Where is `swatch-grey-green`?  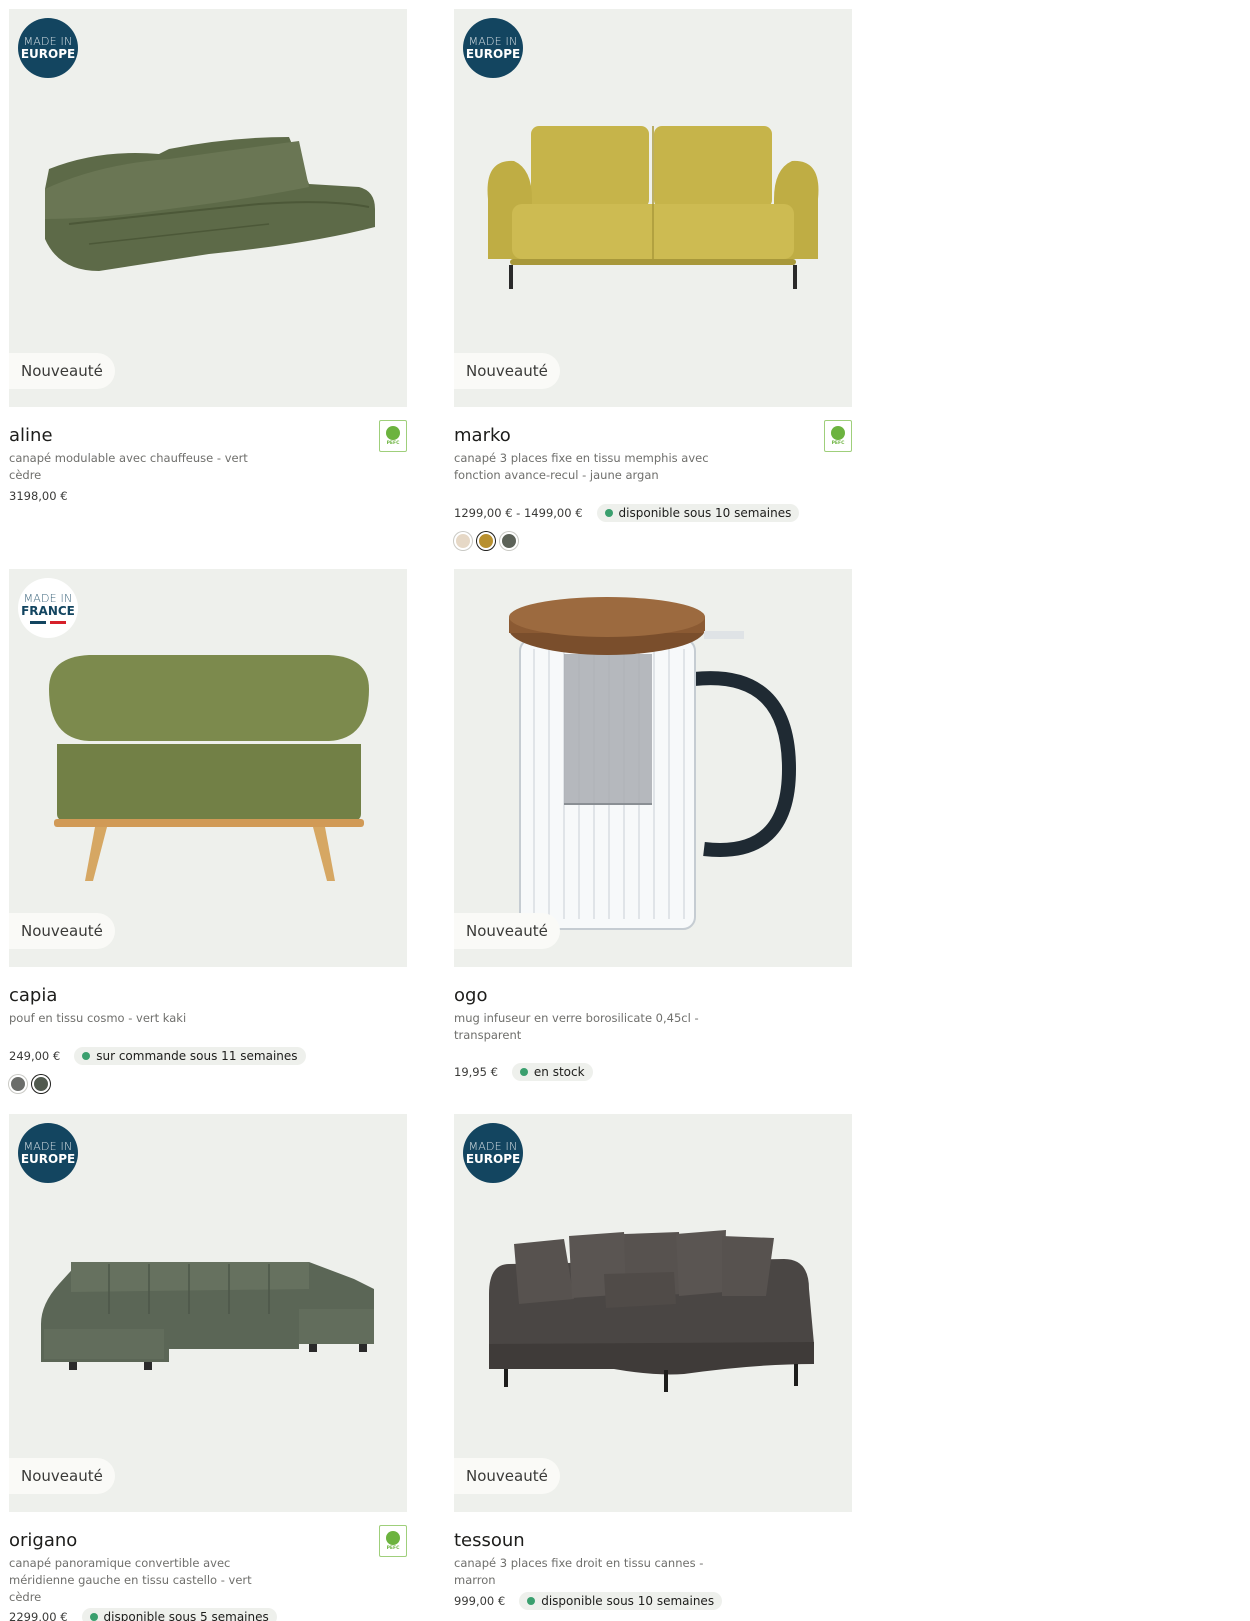 swatch-grey-green is located at coordinates (509, 541).